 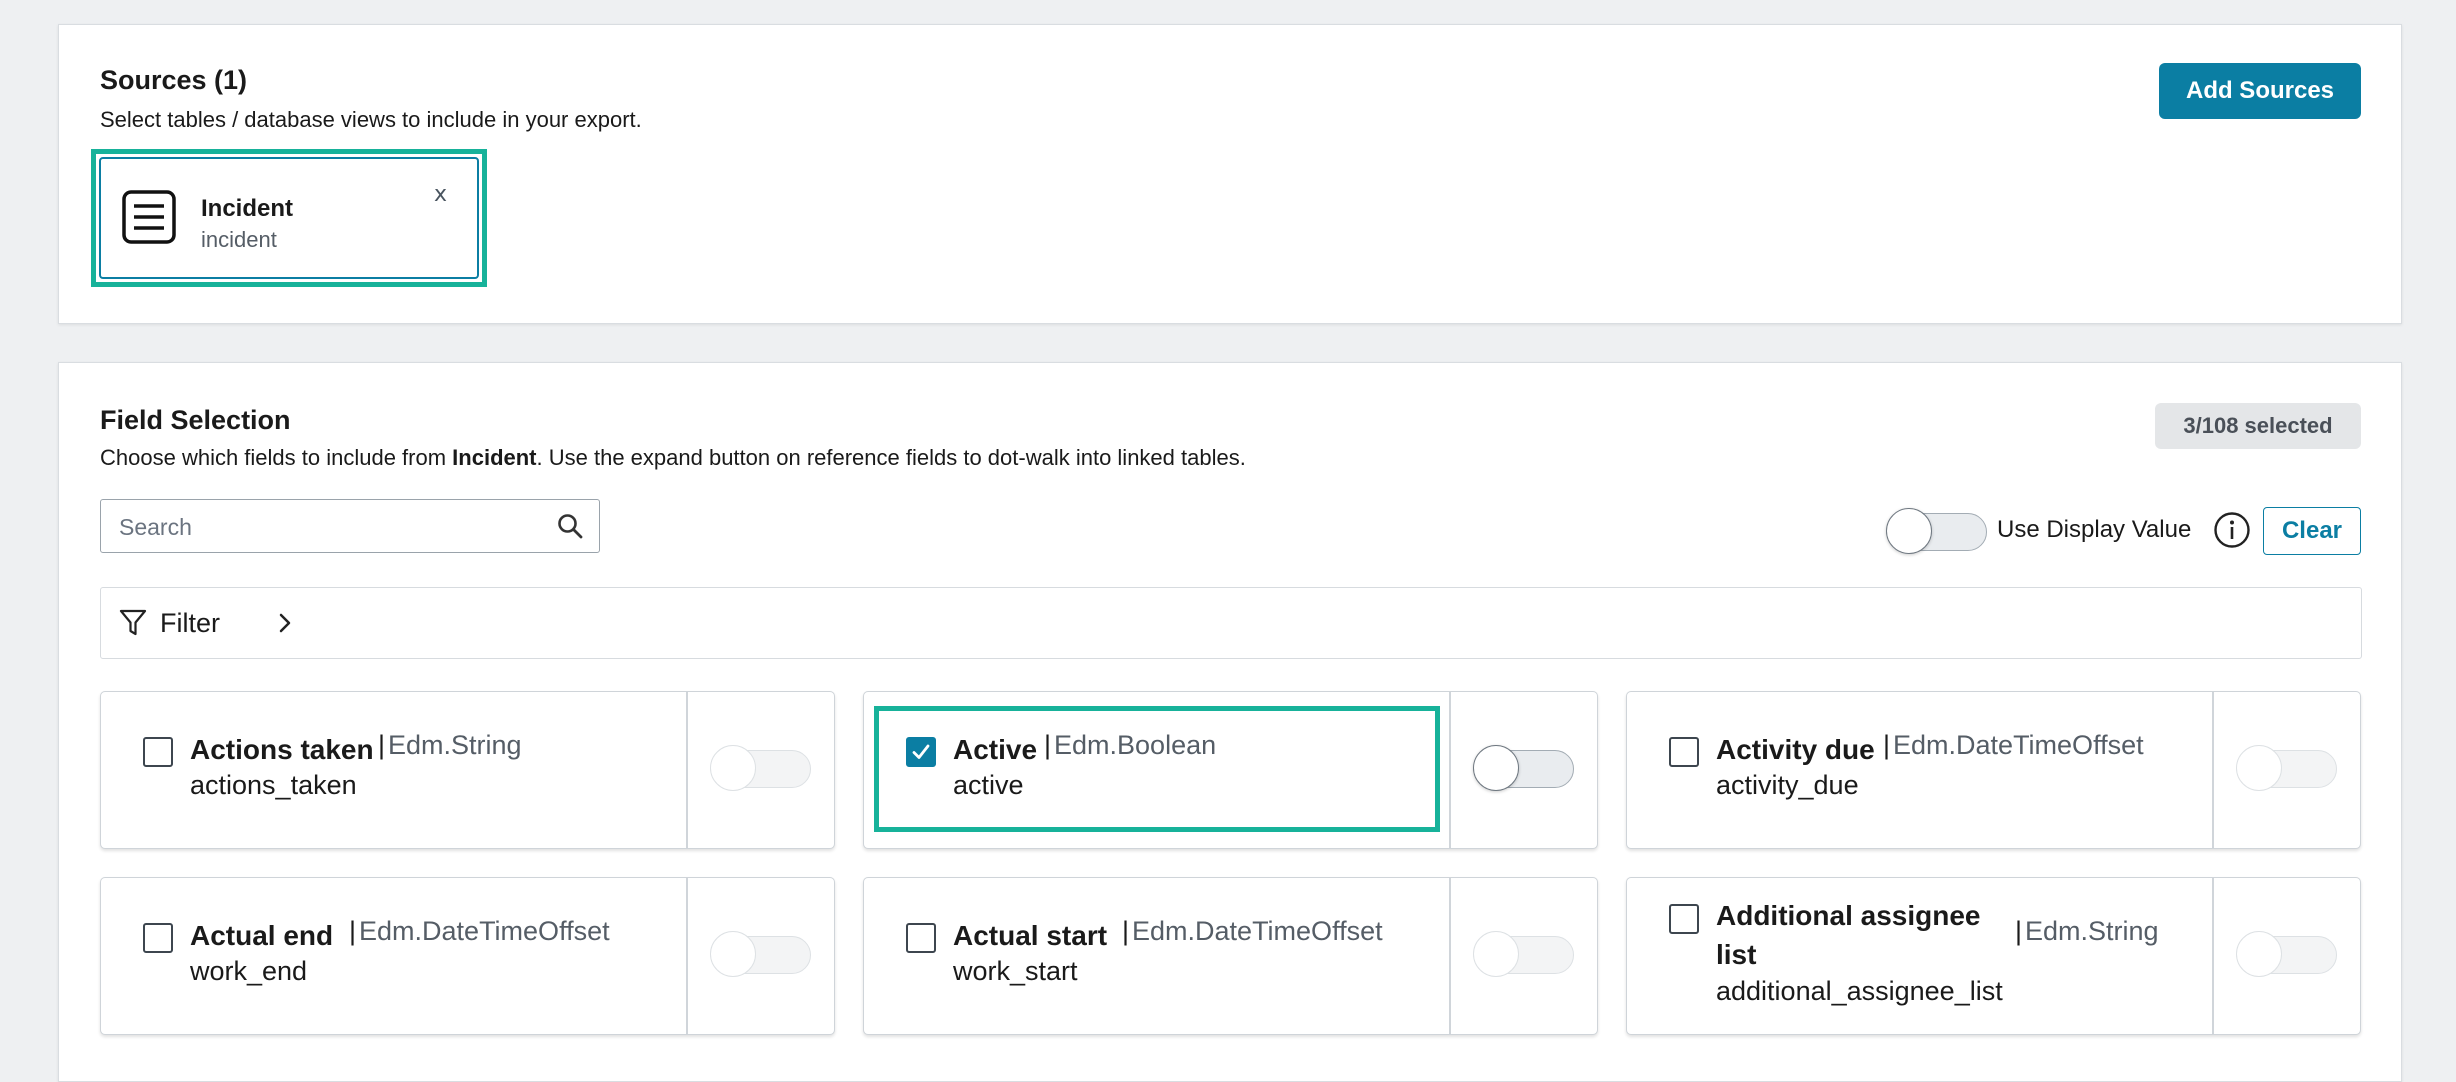 I want to click on field-type: | Edm.Boolean, so click(x=1130, y=745).